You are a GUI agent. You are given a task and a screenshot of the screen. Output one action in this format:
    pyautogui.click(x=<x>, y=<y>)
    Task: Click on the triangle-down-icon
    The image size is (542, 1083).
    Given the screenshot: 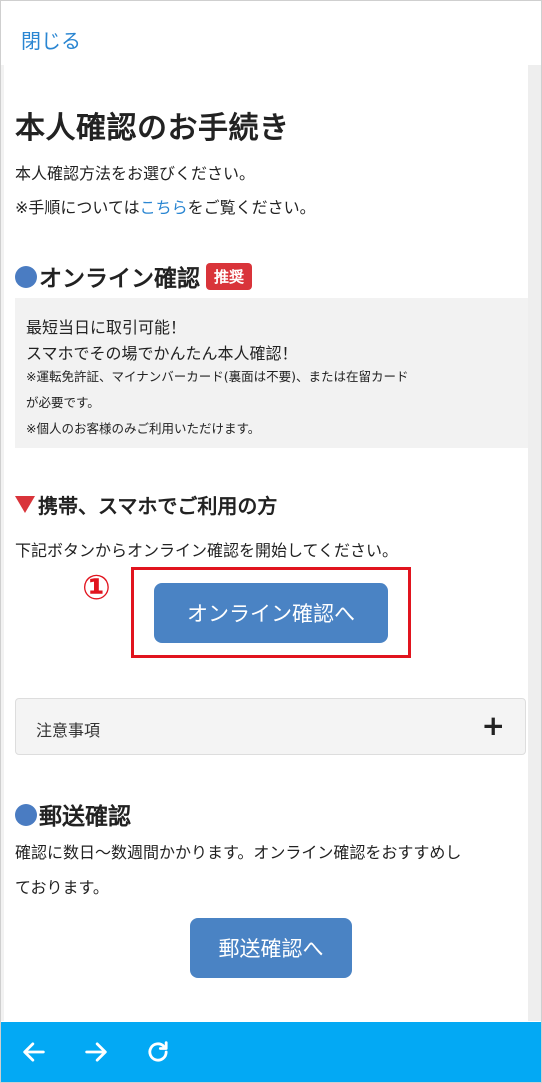 What is the action you would take?
    pyautogui.click(x=25, y=504)
    